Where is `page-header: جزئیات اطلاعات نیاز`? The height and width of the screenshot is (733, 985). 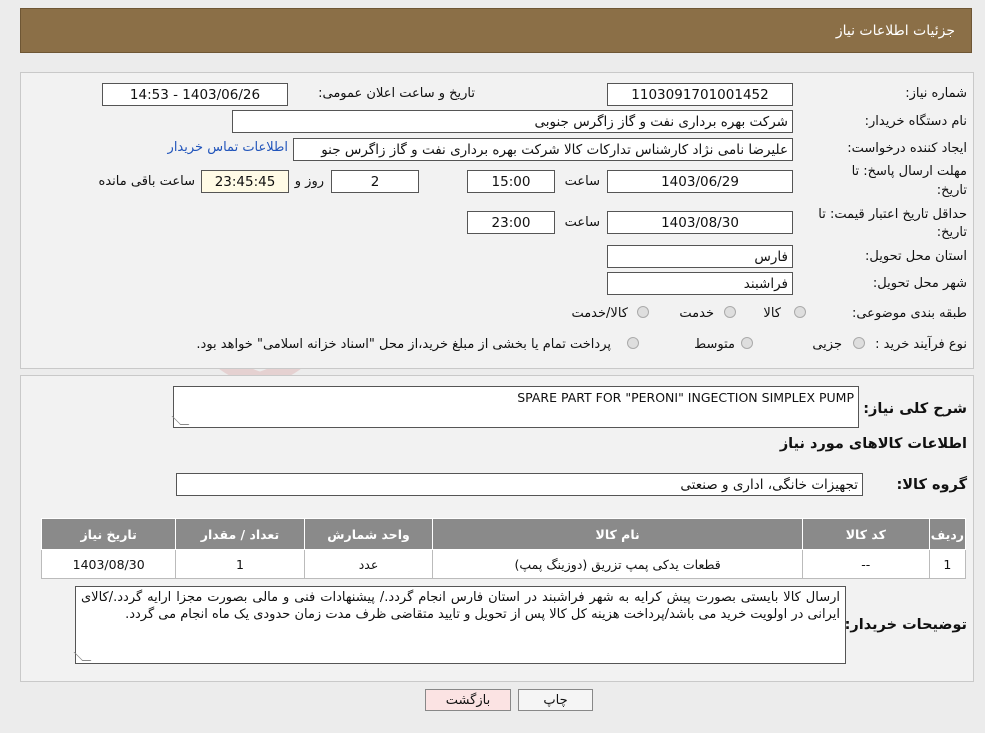 page-header: جزئیات اطلاعات نیاز is located at coordinates (496, 30).